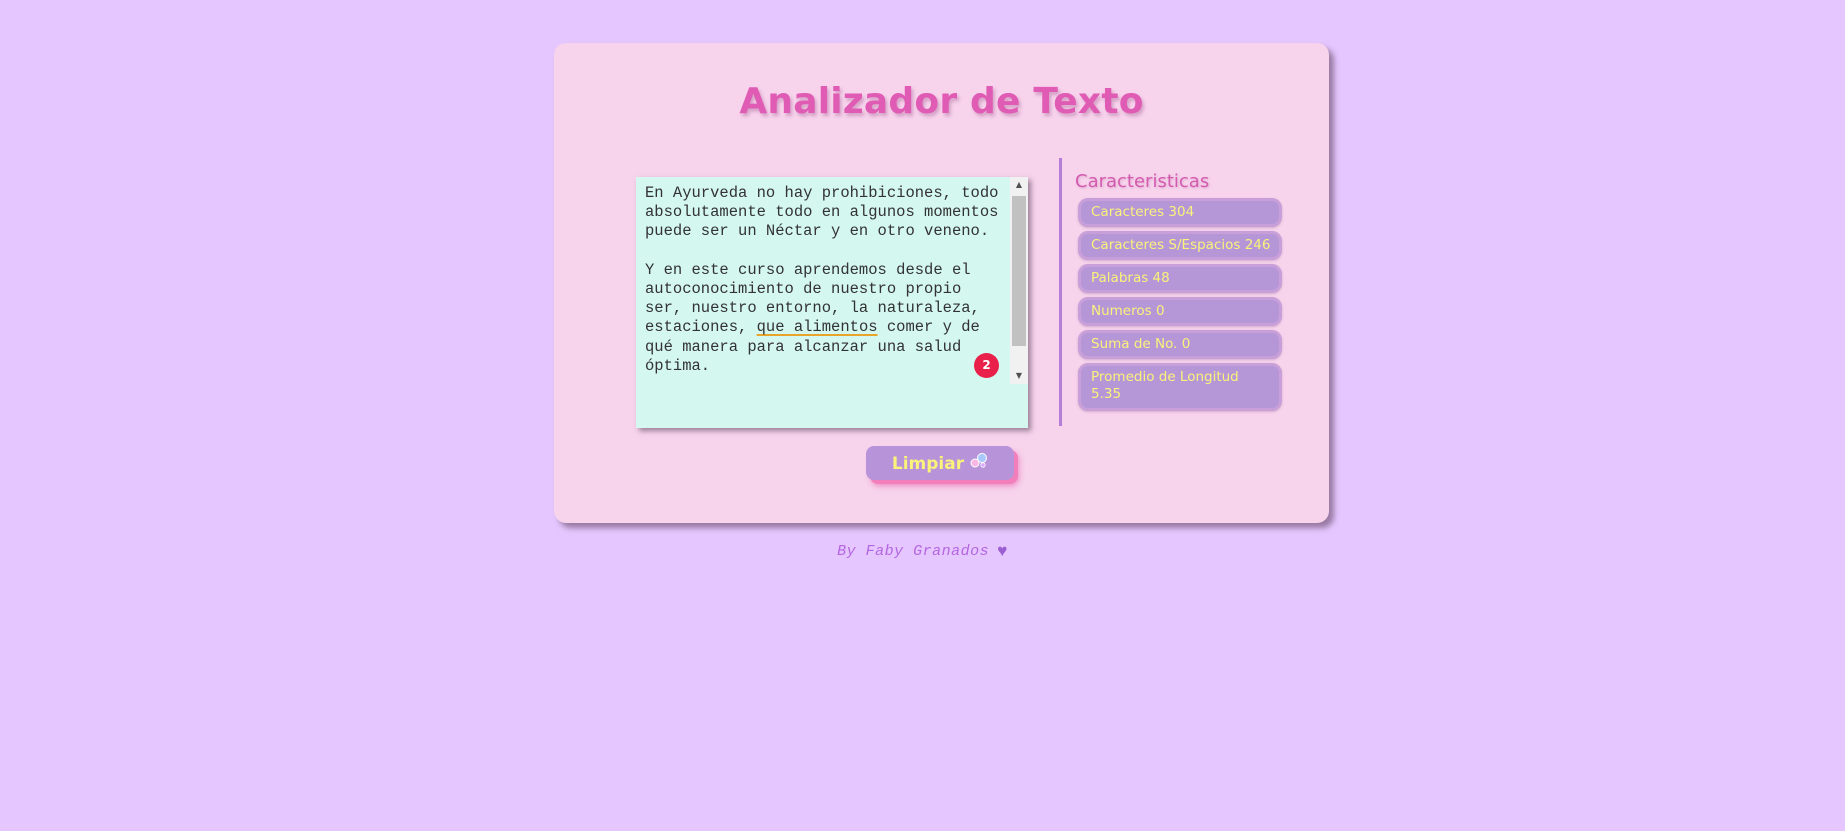  Describe the element at coordinates (979, 464) in the screenshot. I see `bubbles-icon` at that location.